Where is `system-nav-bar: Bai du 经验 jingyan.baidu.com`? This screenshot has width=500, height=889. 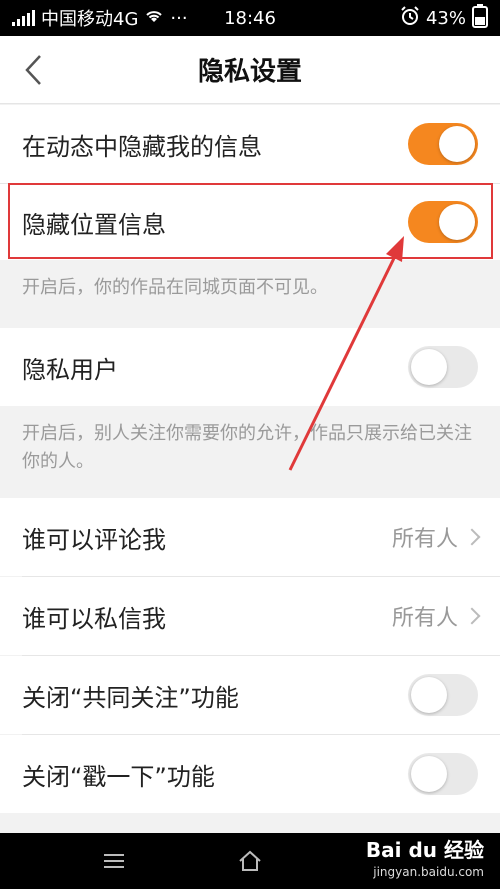
system-nav-bar: Bai du 经验 jingyan.baidu.com is located at coordinates (250, 861).